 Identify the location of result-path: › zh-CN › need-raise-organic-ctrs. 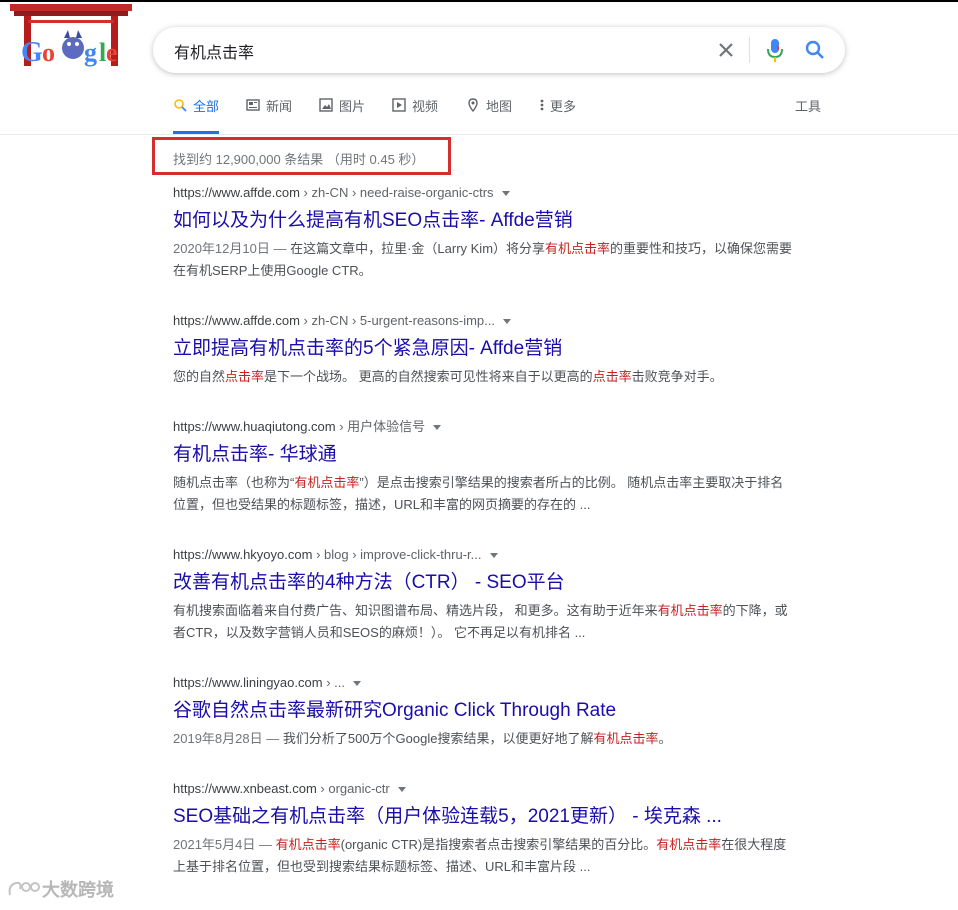
(396, 192).